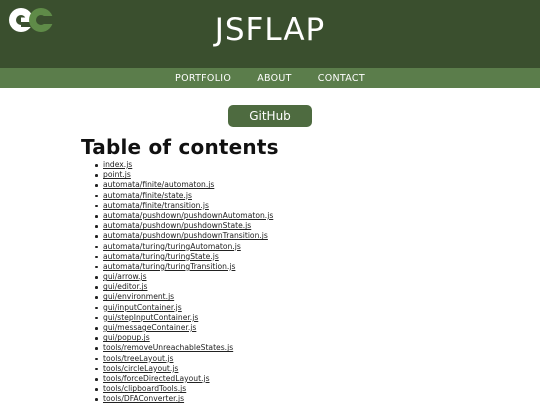 The width and height of the screenshot is (540, 405). Describe the element at coordinates (317, 277) in the screenshot. I see `toc-list-item: gui/arrow.js` at that location.